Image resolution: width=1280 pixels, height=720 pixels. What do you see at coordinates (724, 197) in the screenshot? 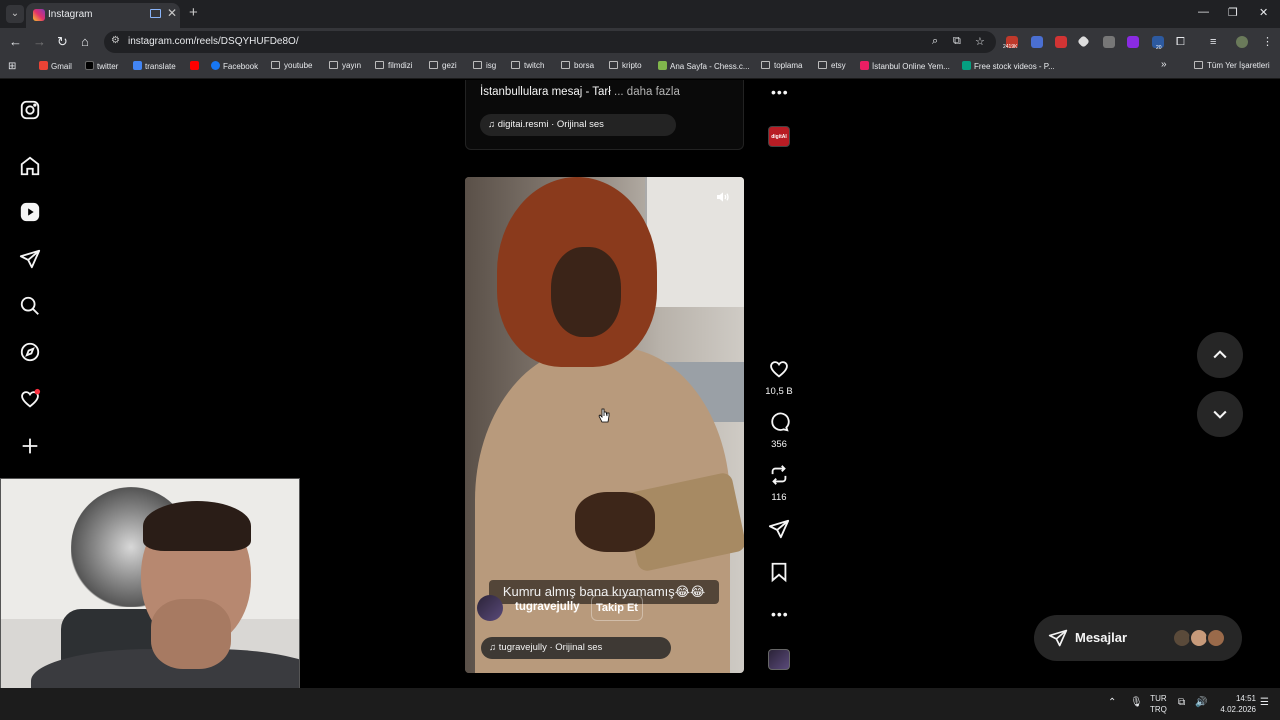
I see `volume-icon` at bounding box center [724, 197].